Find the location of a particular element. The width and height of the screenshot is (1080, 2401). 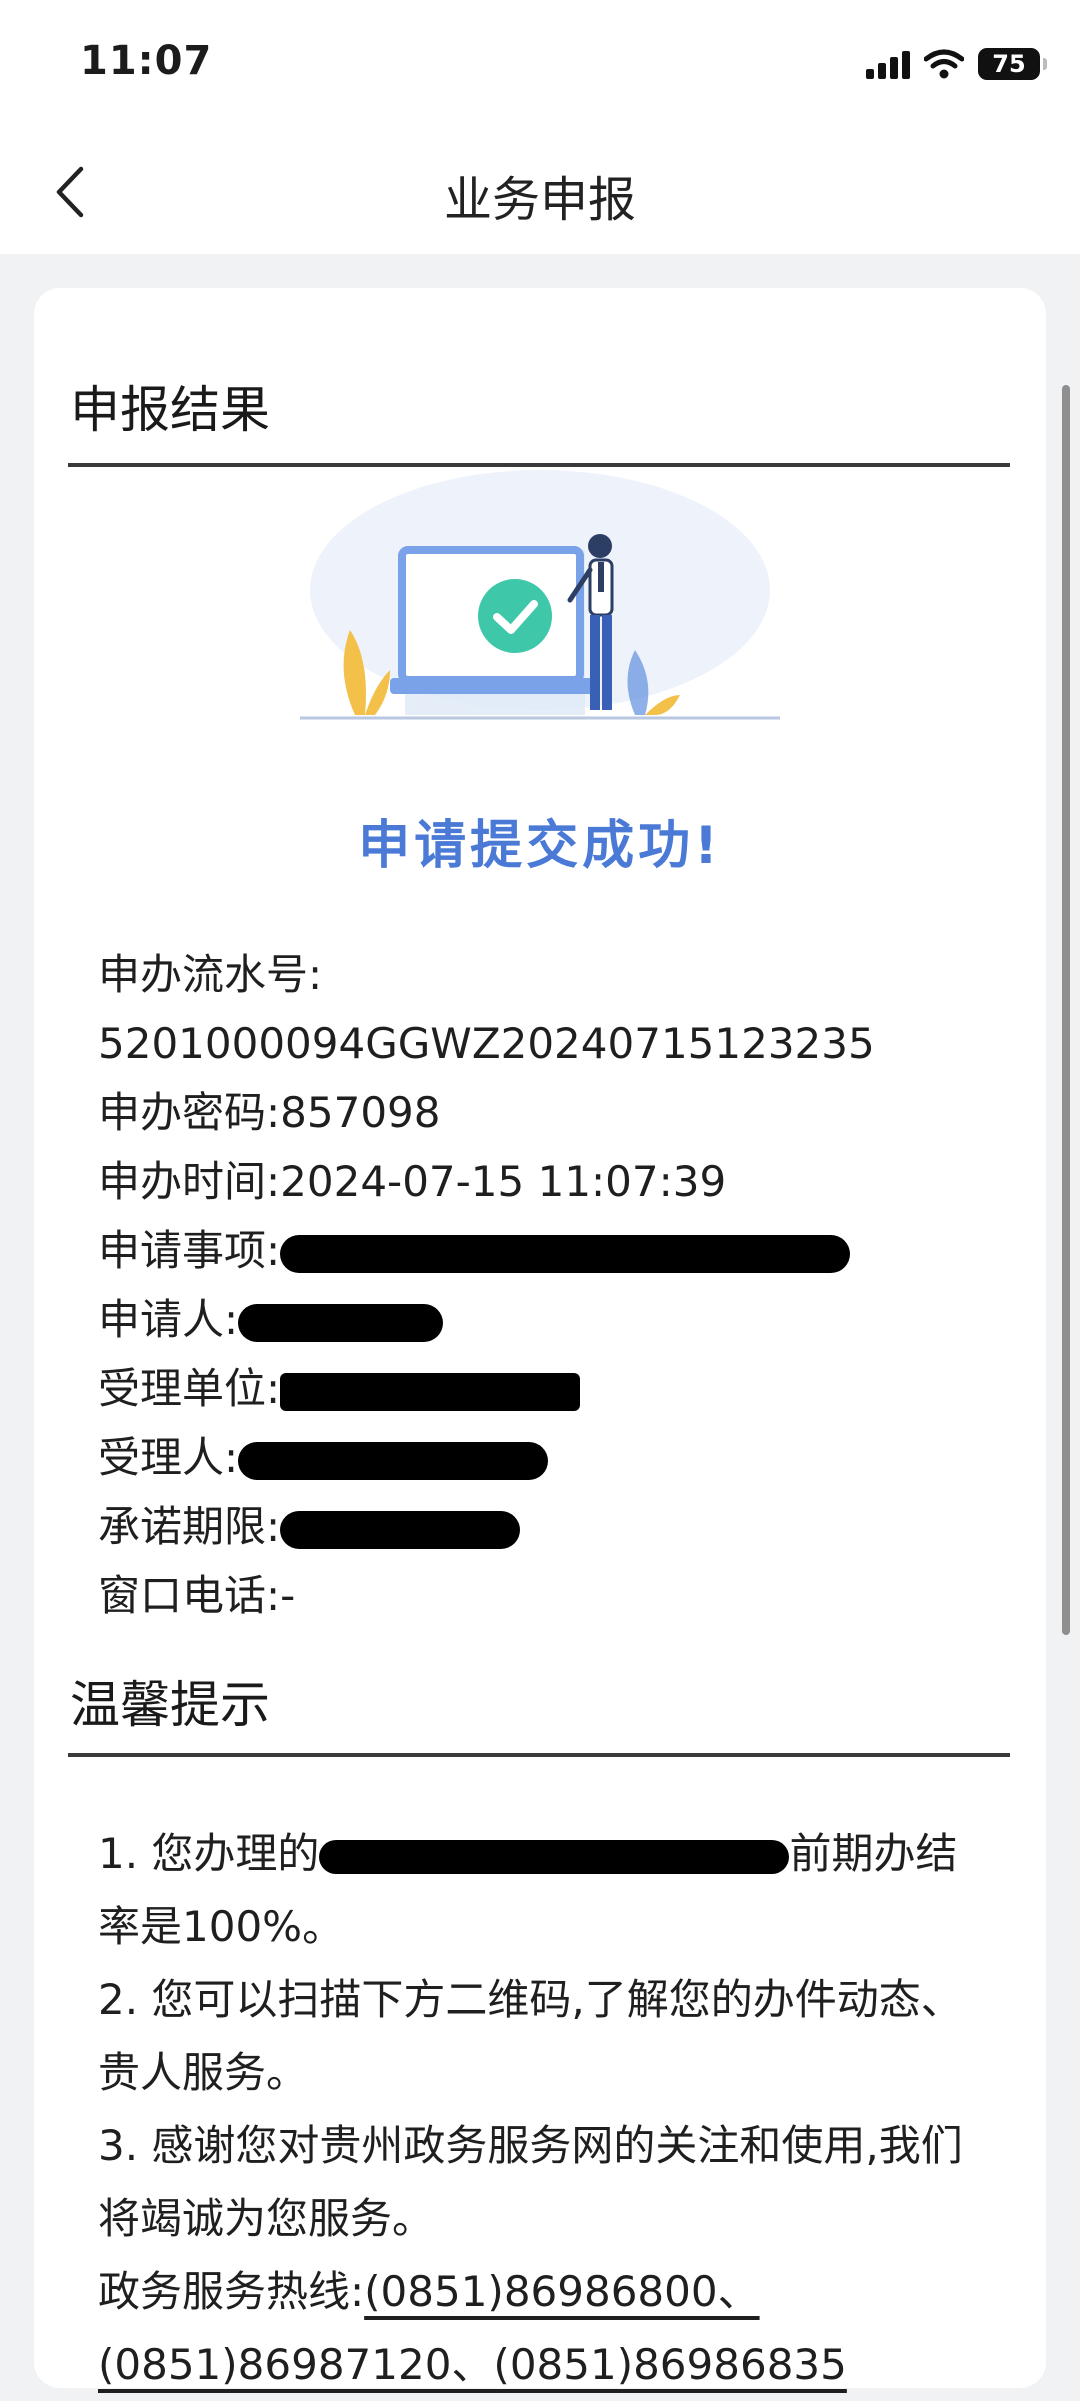

status-bar: 11:07 75 is located at coordinates (540, 65).